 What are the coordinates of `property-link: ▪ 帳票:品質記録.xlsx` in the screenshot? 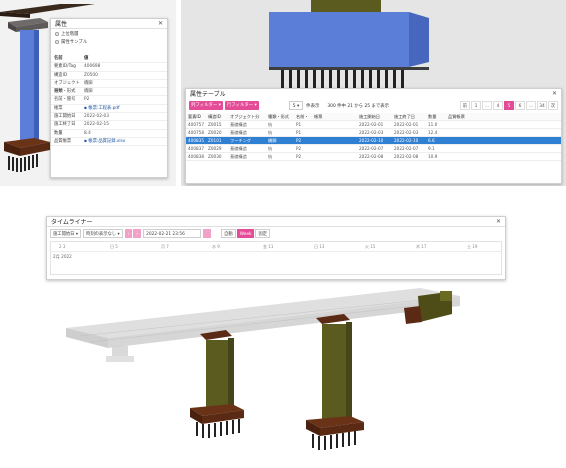 It's located at (125, 141).